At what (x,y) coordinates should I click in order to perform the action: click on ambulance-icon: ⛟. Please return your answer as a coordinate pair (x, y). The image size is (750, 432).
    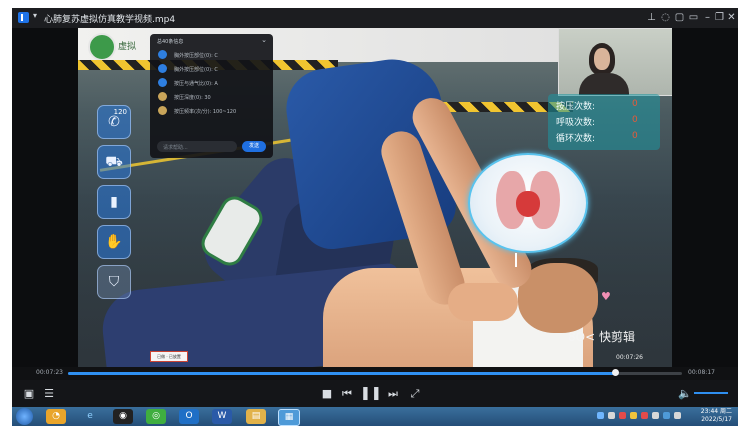
    Looking at the image, I should click on (114, 162).